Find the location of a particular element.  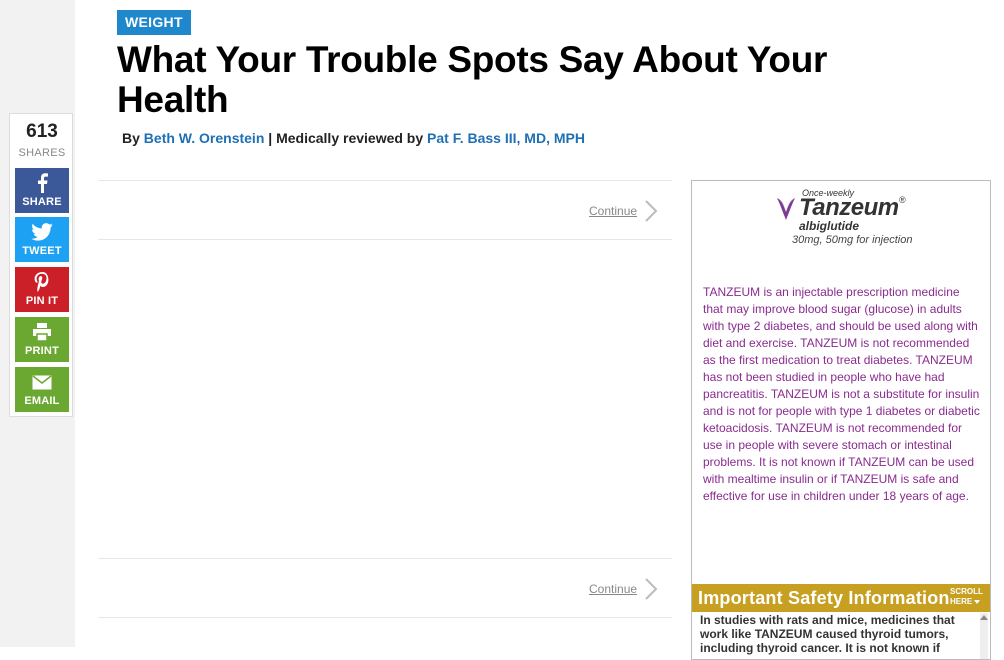

pinterest-pin-label: PIN IT is located at coordinates (42, 301).